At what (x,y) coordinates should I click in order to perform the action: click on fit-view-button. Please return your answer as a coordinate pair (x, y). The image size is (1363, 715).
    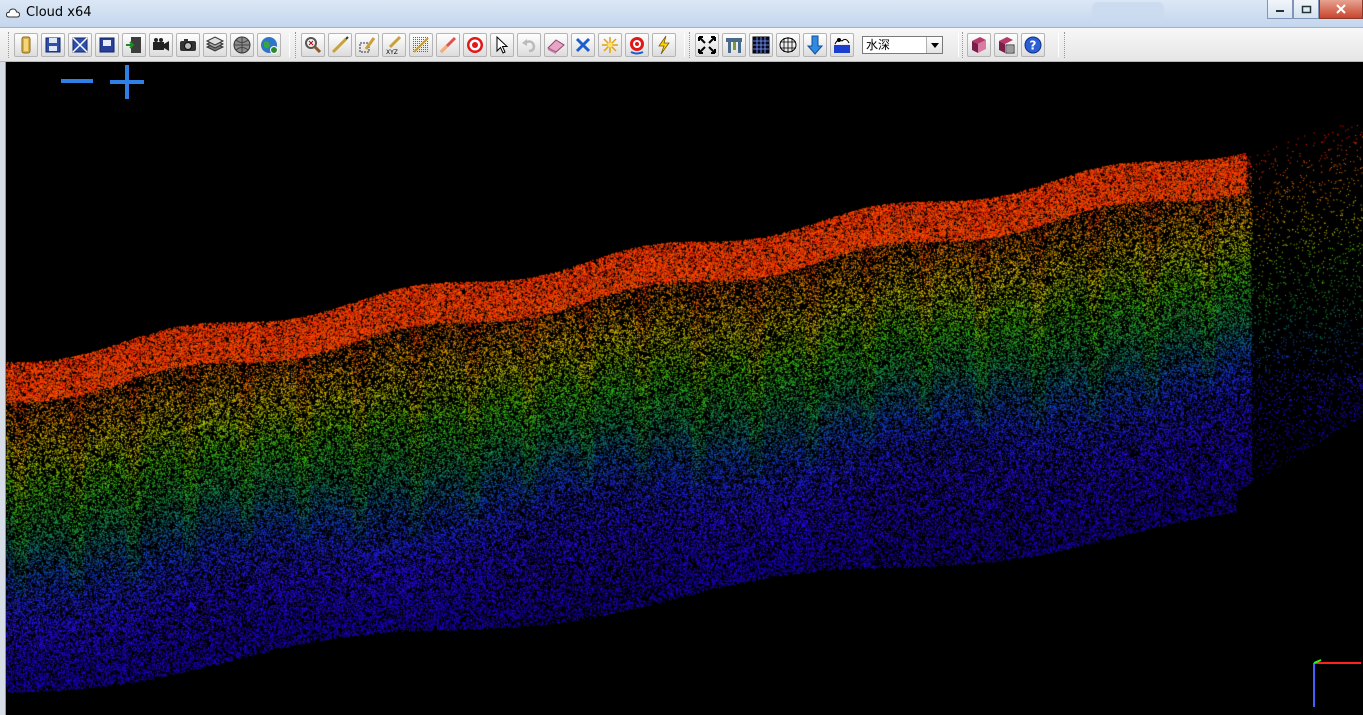
    Looking at the image, I should click on (707, 45).